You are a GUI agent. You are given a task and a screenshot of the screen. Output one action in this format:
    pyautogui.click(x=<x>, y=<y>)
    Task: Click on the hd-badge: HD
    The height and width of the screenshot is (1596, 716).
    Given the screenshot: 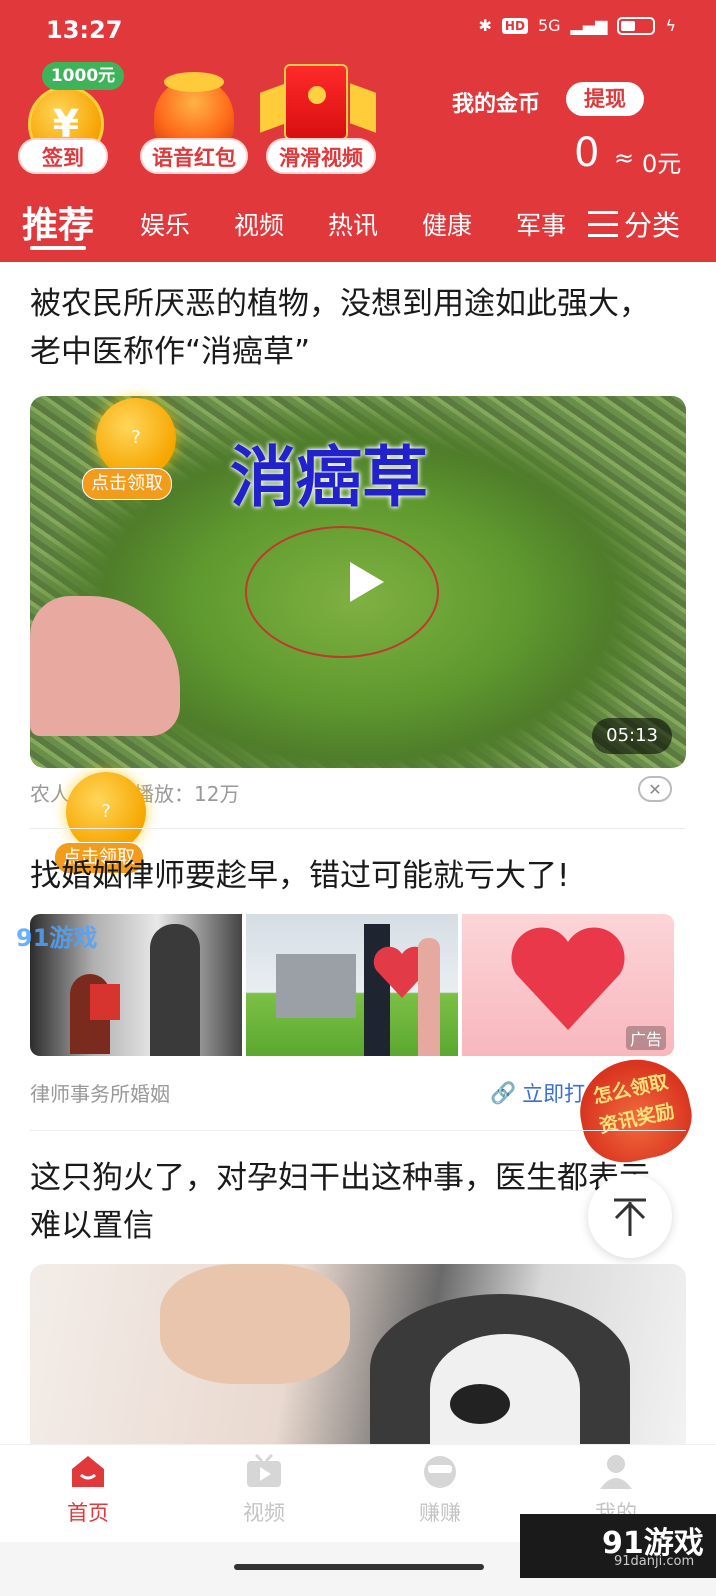 What is the action you would take?
    pyautogui.click(x=514, y=25)
    